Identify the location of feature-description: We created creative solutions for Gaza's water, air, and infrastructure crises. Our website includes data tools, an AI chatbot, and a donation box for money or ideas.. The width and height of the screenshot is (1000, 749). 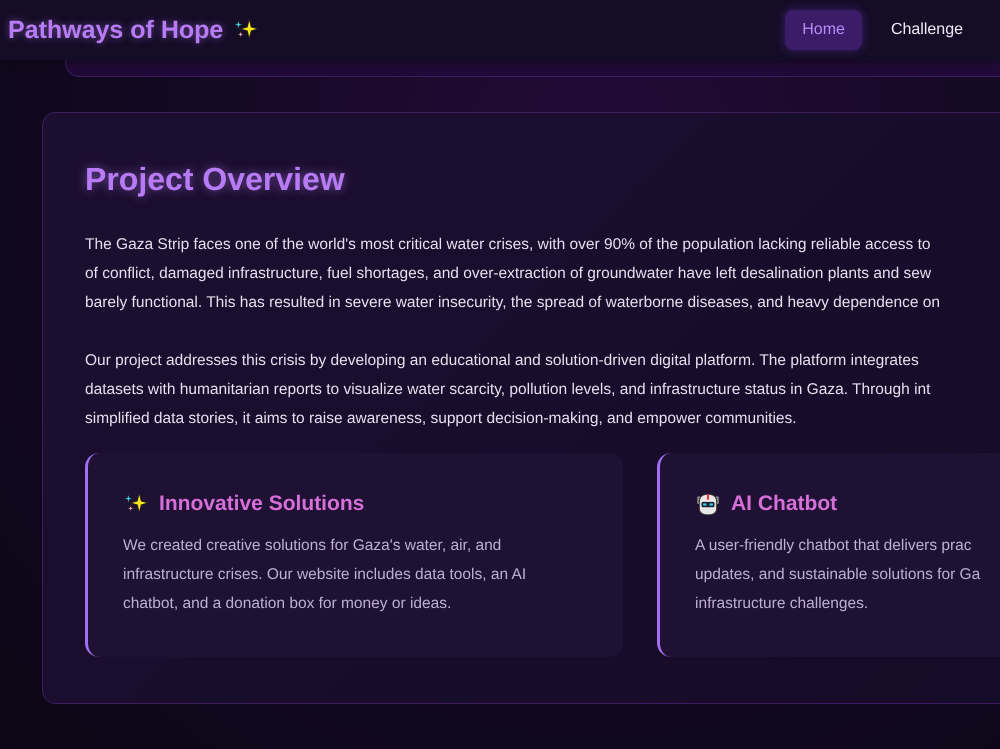
(325, 575).